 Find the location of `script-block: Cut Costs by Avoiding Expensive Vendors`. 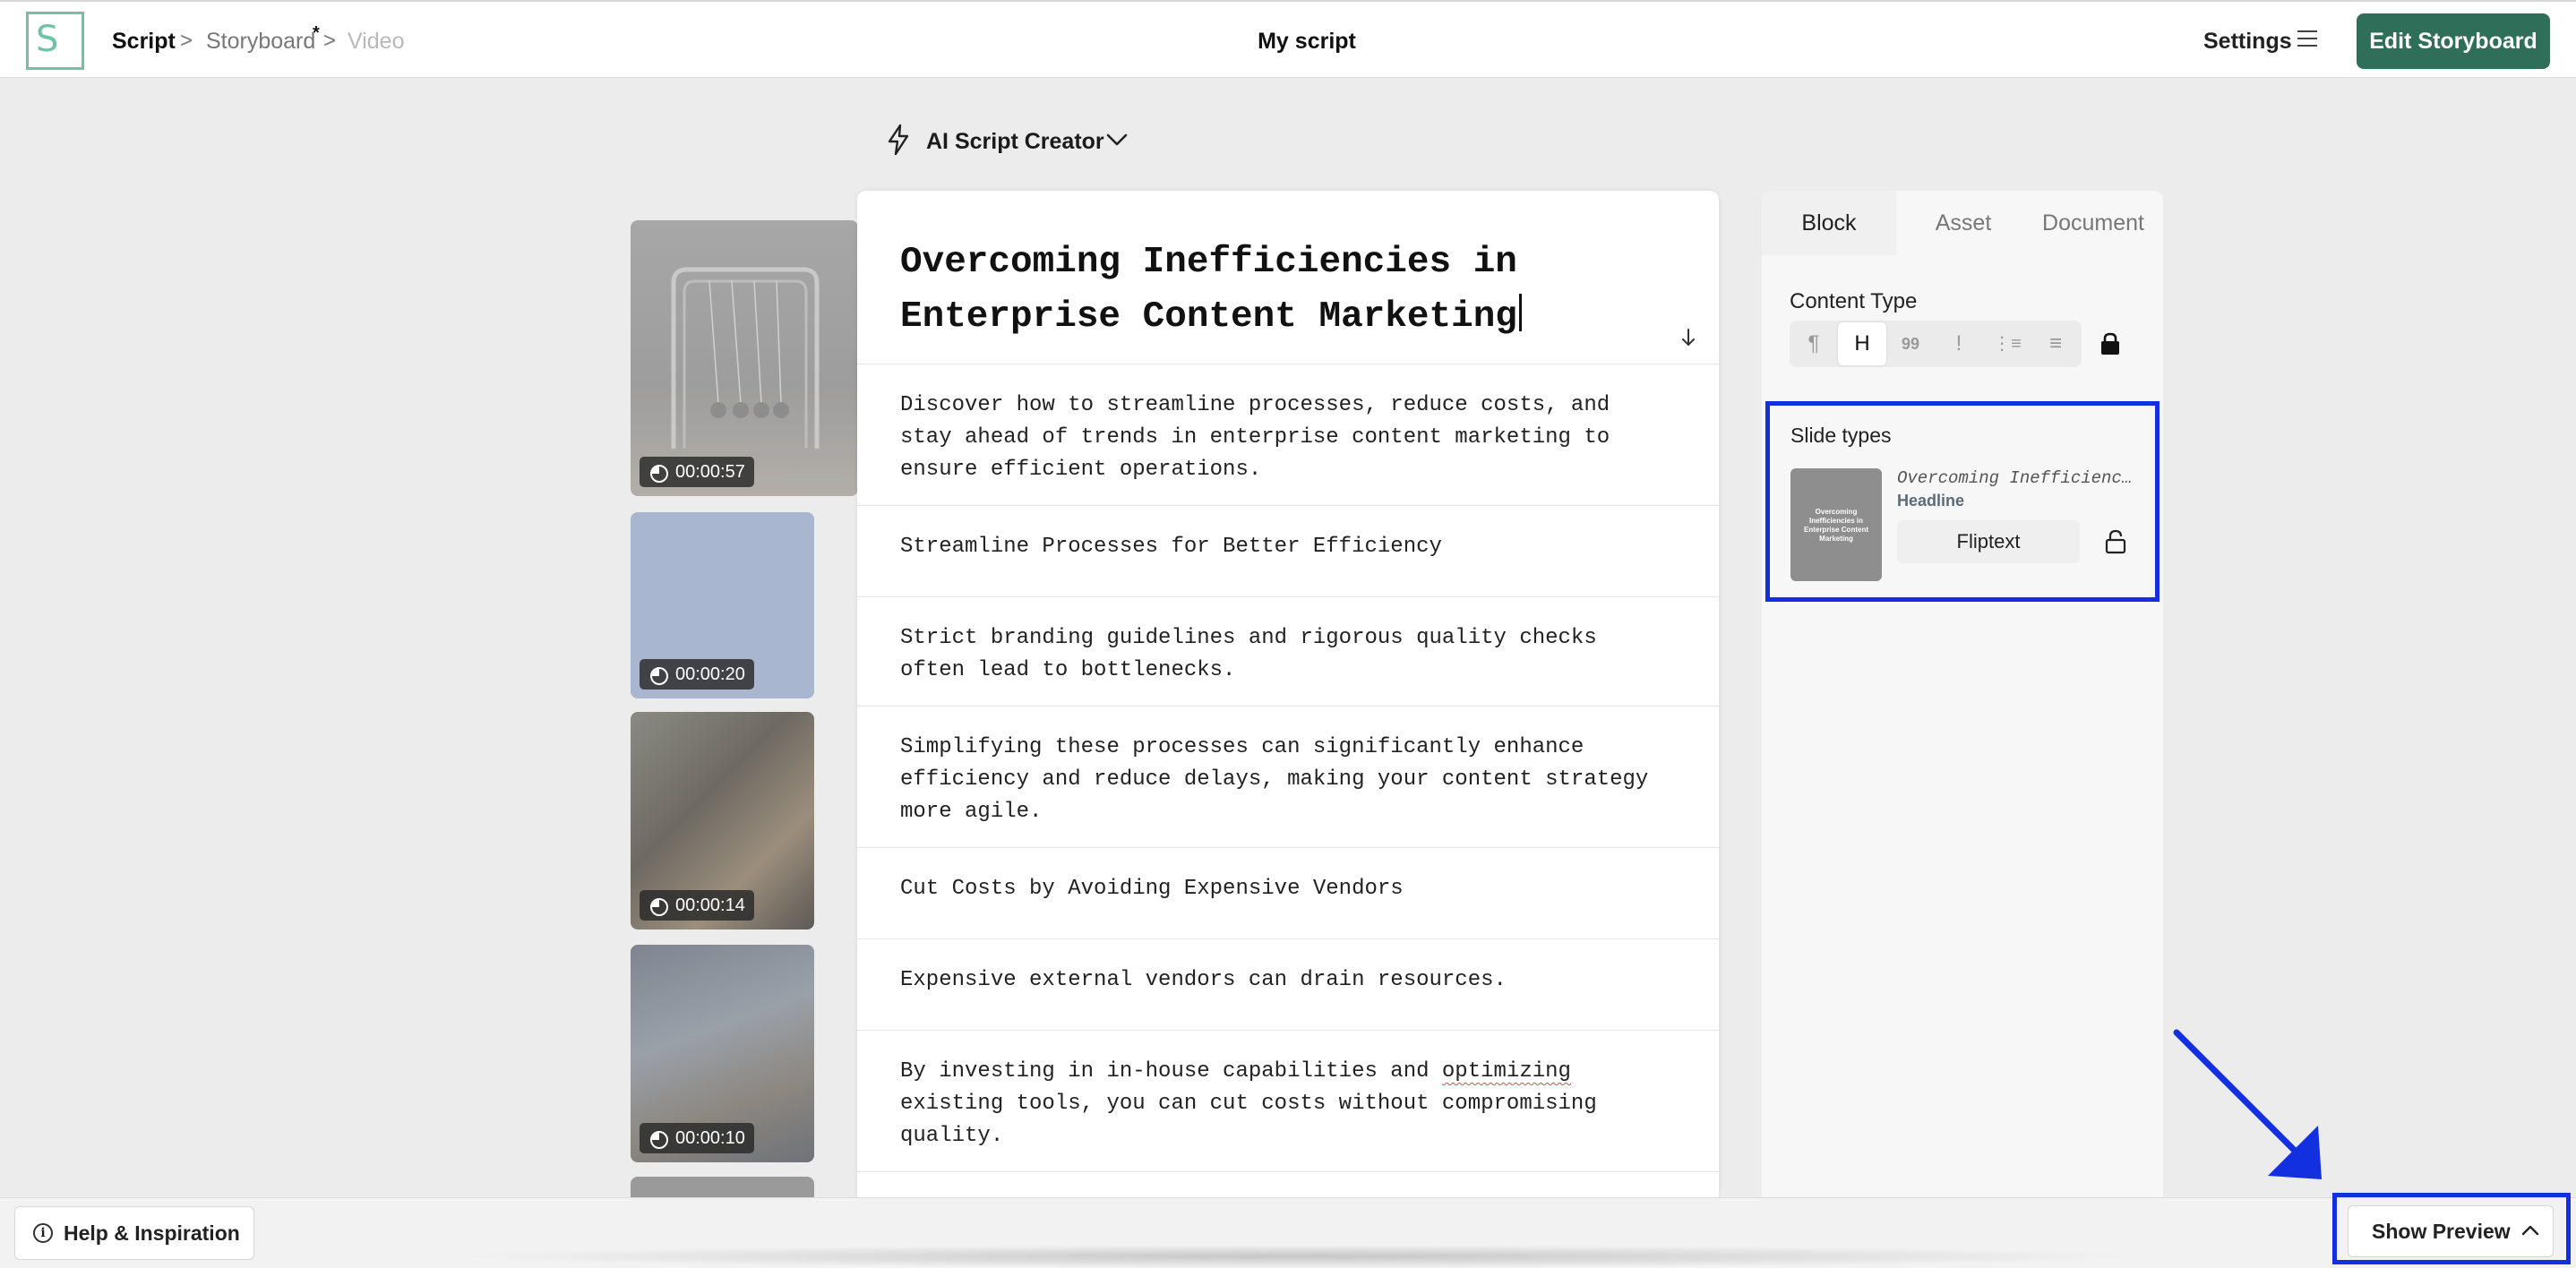

script-block: Cut Costs by Avoiding Expensive Vendors is located at coordinates (1288, 892).